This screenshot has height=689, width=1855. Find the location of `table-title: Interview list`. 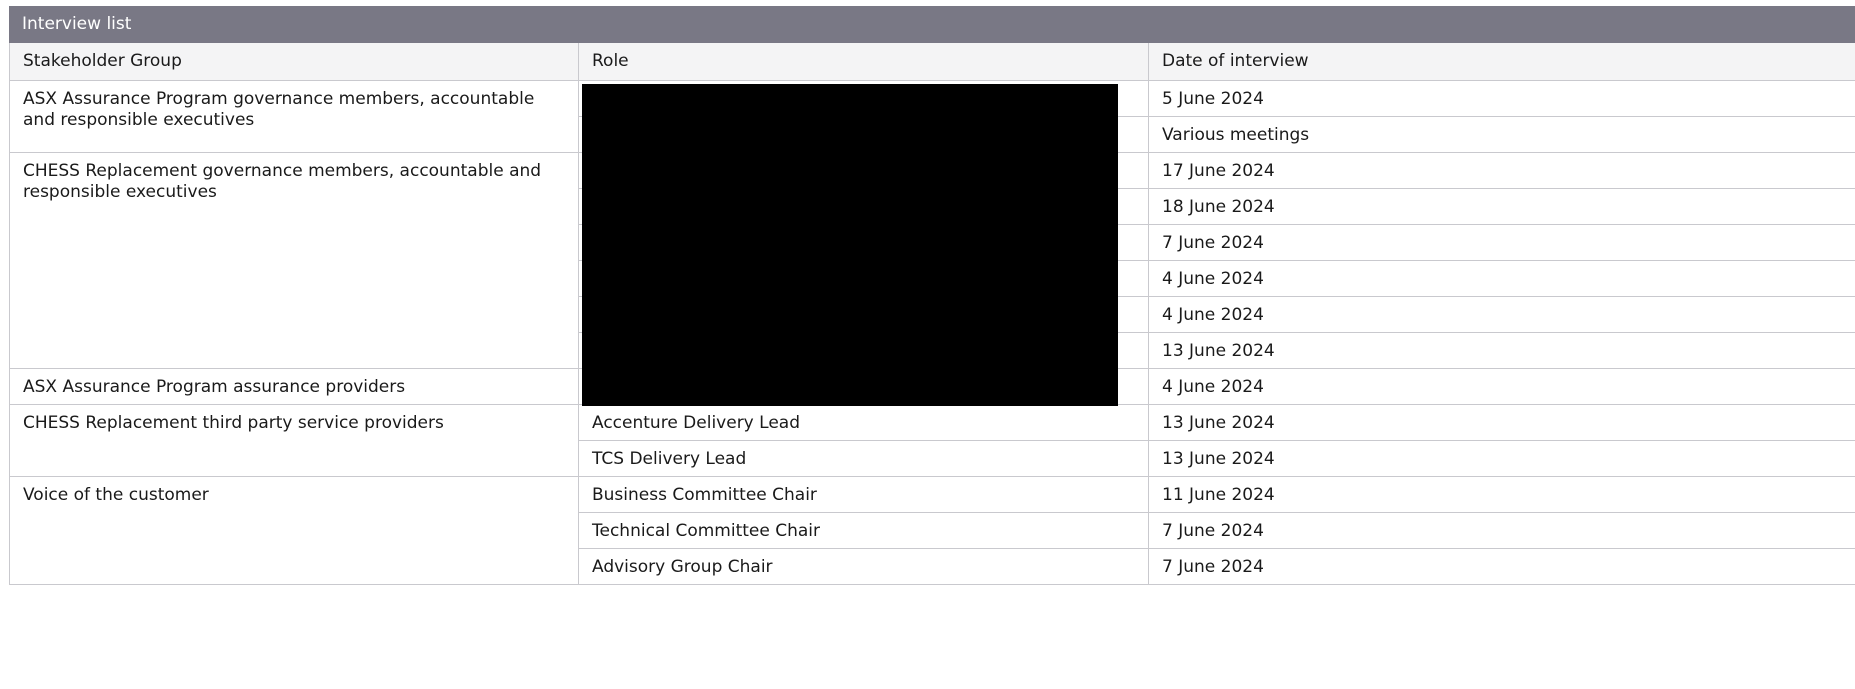

table-title: Interview list is located at coordinates (932, 24).